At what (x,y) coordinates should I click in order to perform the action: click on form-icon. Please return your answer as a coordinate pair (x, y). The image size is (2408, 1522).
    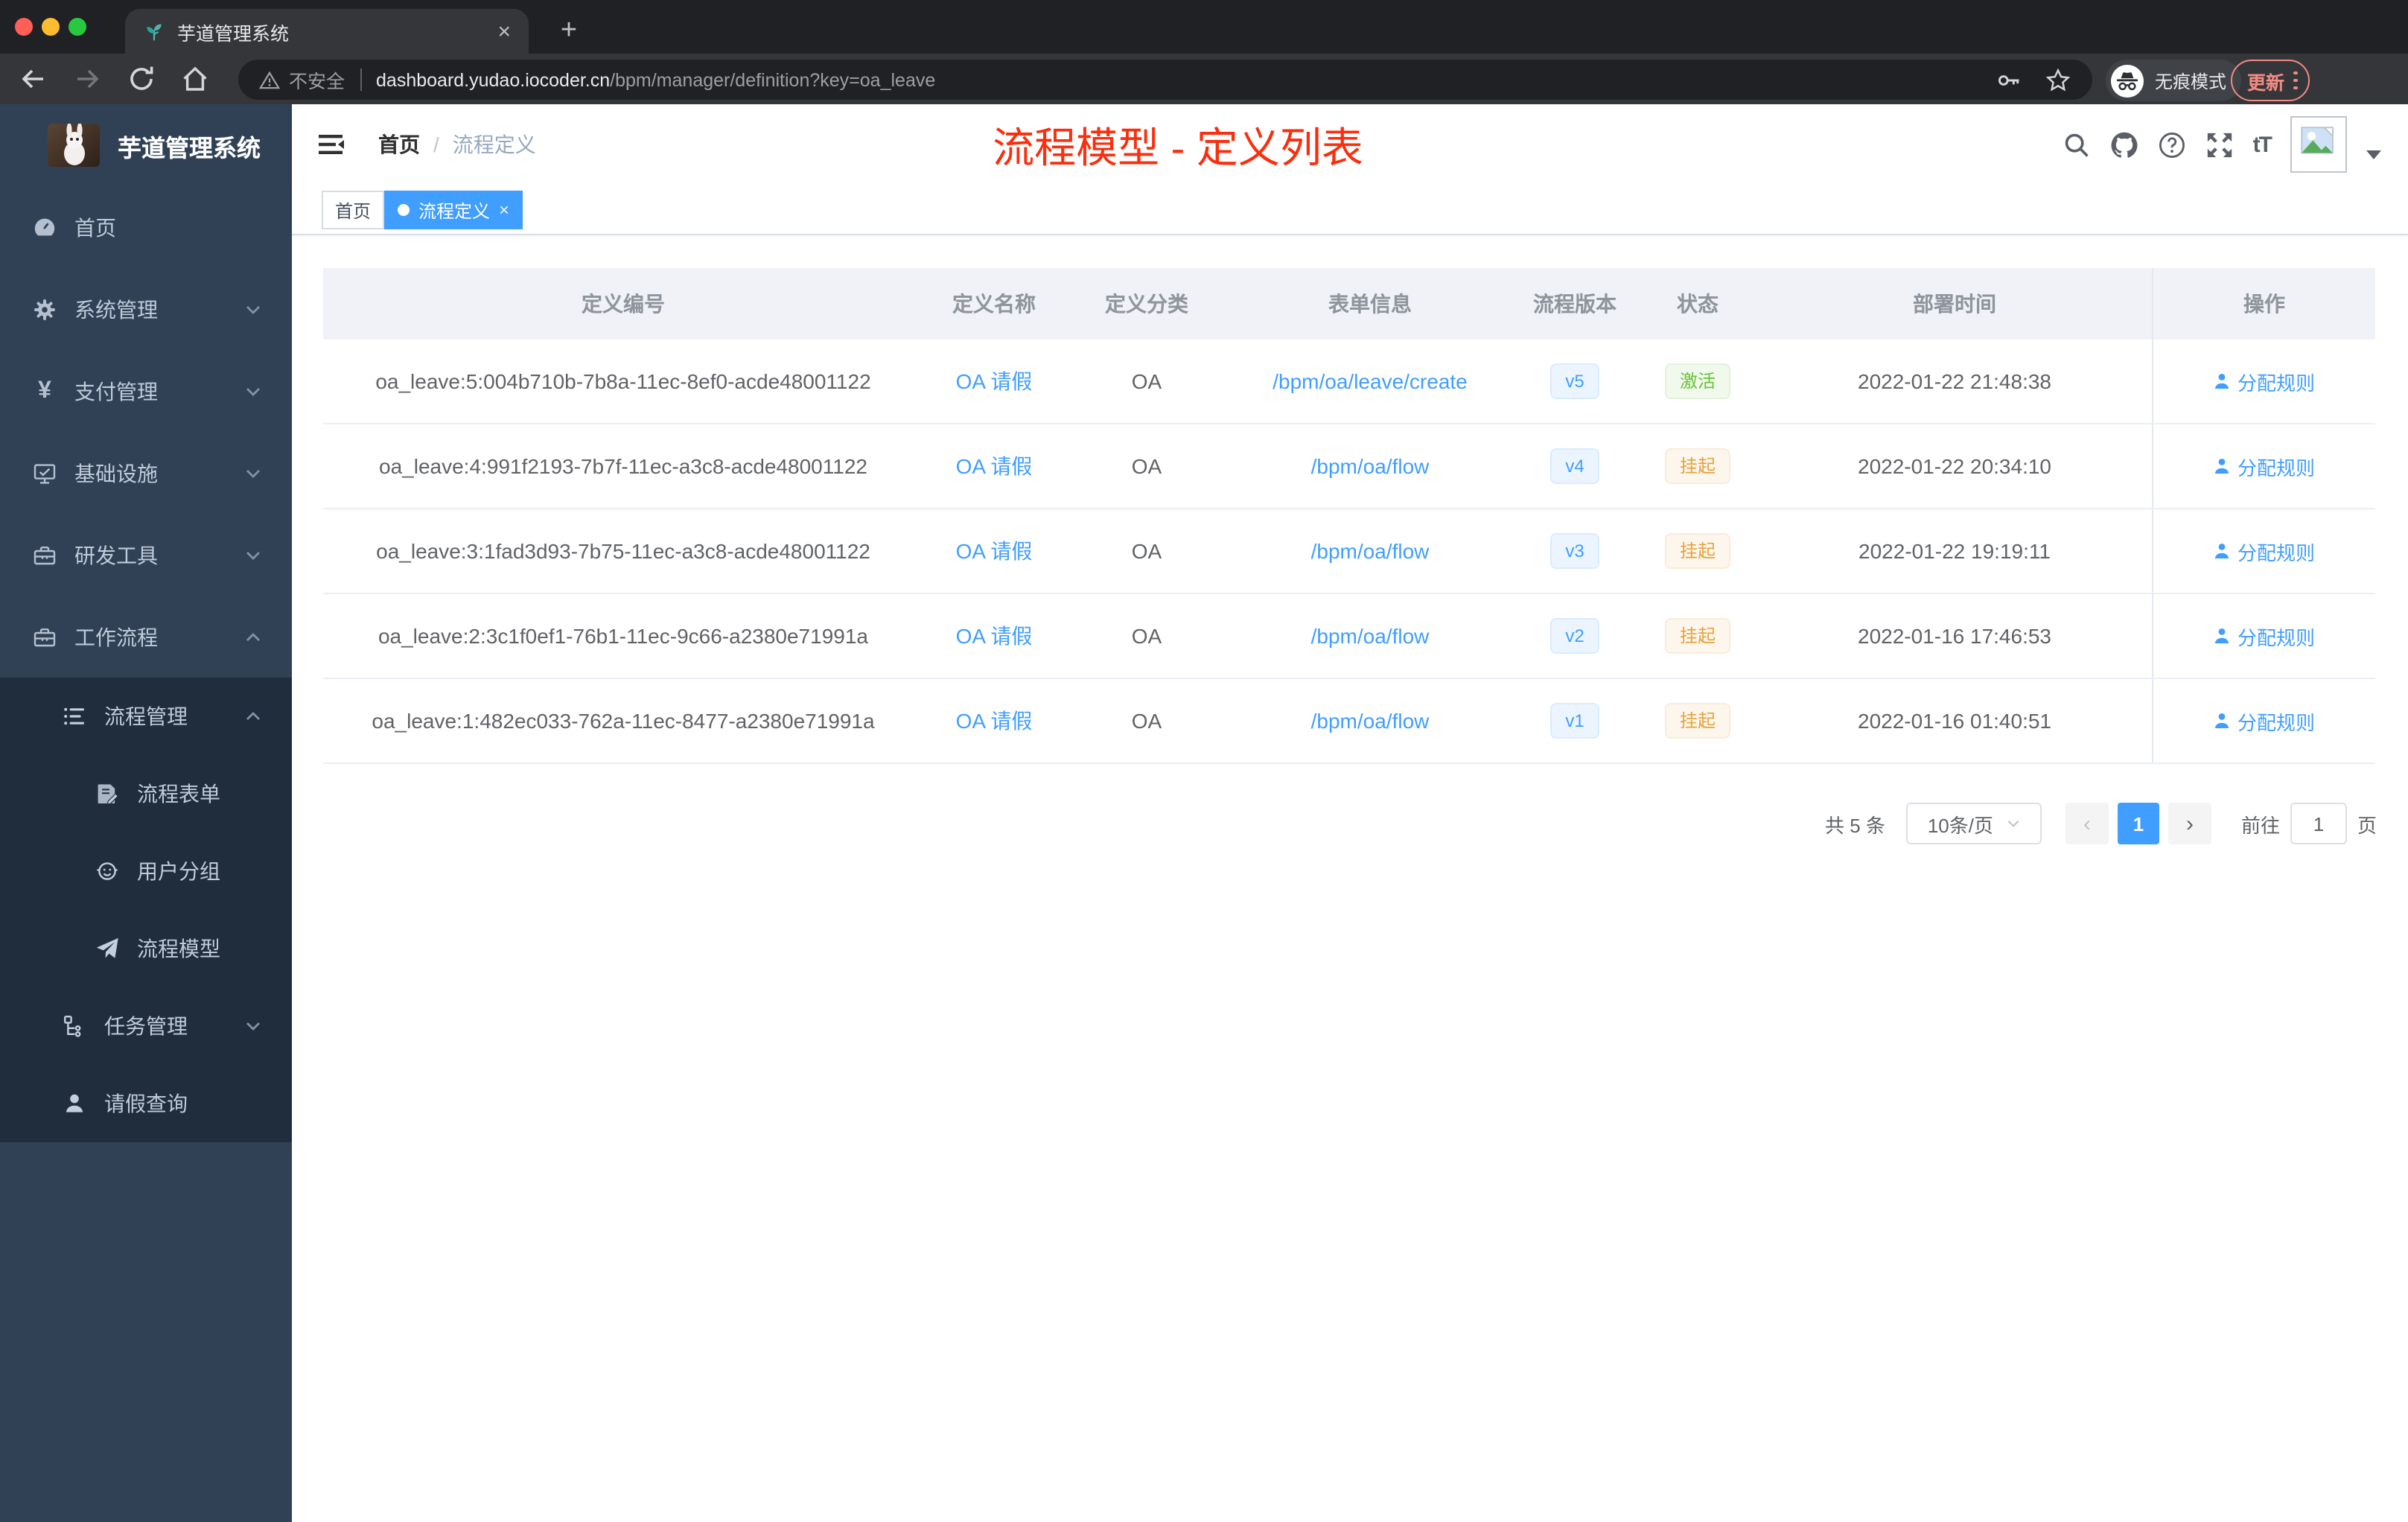
    Looking at the image, I should click on (107, 794).